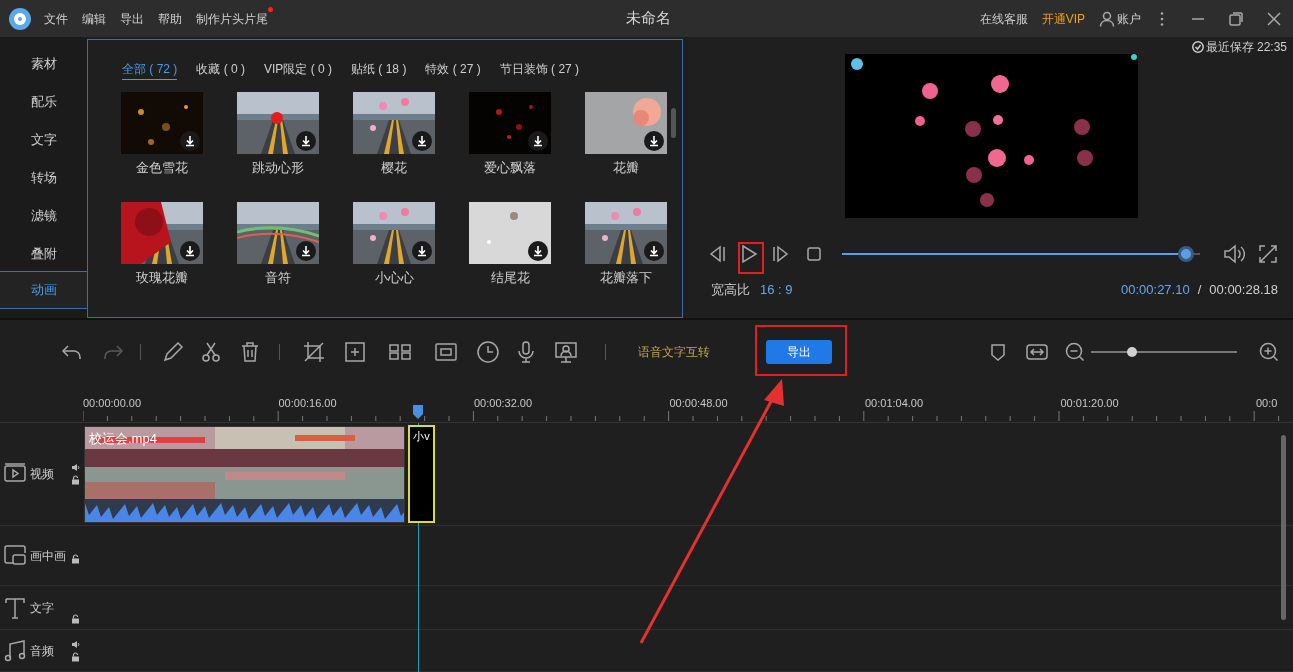 The width and height of the screenshot is (1293, 672). I want to click on category-tab: 节日装饰 ( 27 ), so click(539, 70).